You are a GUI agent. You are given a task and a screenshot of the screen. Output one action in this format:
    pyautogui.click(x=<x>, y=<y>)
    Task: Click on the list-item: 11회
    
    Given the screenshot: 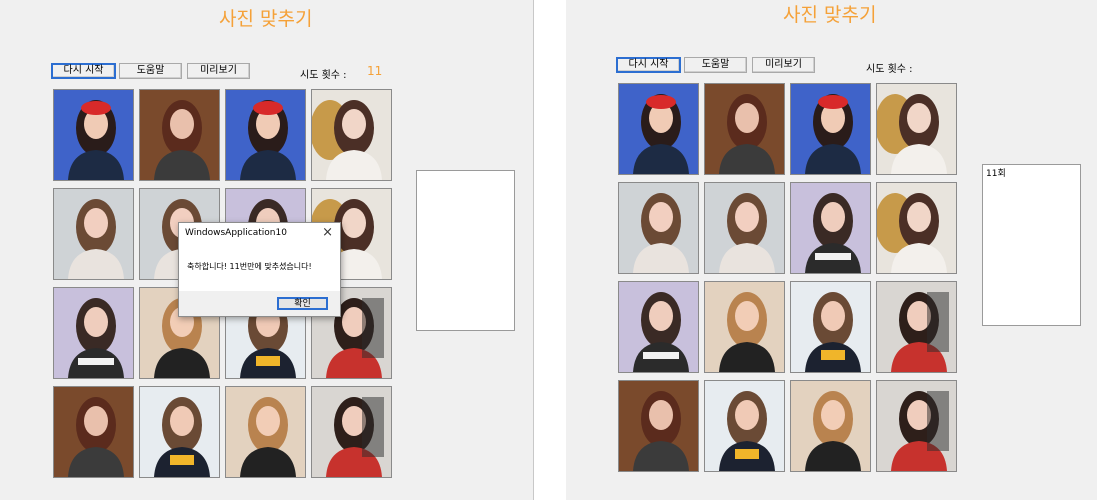 What is the action you would take?
    pyautogui.click(x=1031, y=172)
    